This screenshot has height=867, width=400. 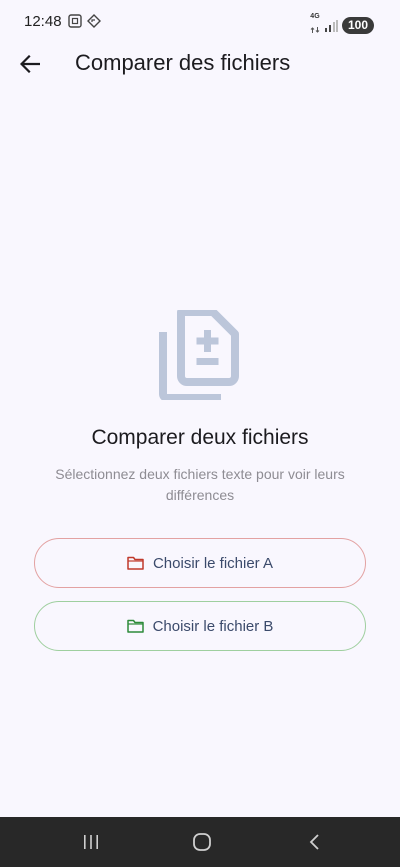 What do you see at coordinates (200, 437) in the screenshot?
I see `empty-state-title: Comparer deux fichiers` at bounding box center [200, 437].